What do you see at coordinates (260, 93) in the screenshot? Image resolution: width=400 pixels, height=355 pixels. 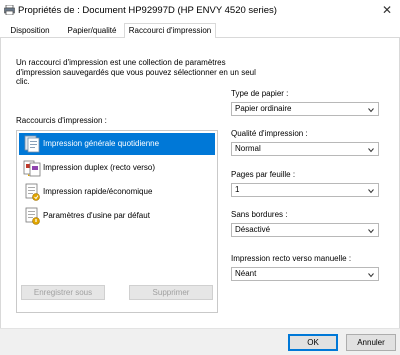 I see `paper-type-label: Type de papier :` at bounding box center [260, 93].